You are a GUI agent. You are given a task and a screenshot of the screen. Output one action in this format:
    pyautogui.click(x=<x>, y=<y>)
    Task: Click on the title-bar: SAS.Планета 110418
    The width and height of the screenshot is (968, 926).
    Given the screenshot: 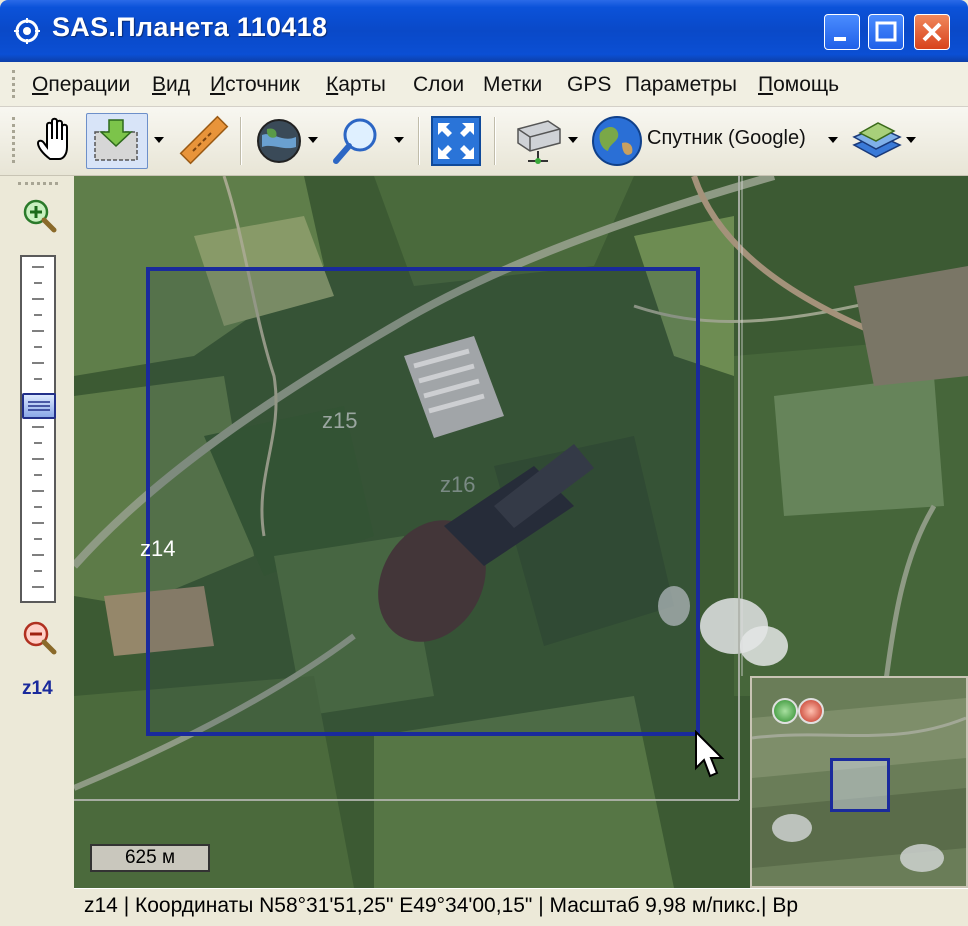 What is the action you would take?
    pyautogui.click(x=484, y=31)
    